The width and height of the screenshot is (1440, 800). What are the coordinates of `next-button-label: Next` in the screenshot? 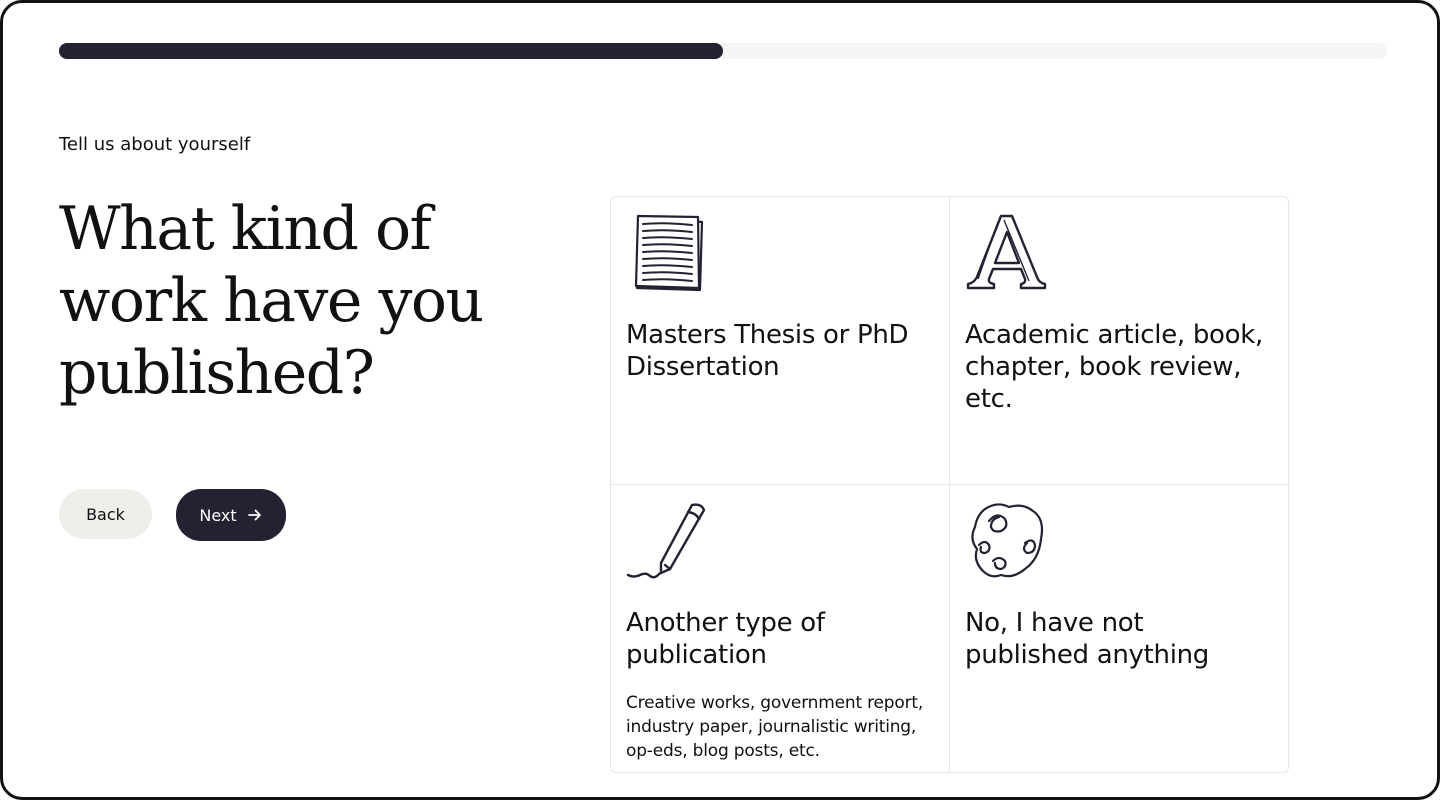 It's located at (218, 515).